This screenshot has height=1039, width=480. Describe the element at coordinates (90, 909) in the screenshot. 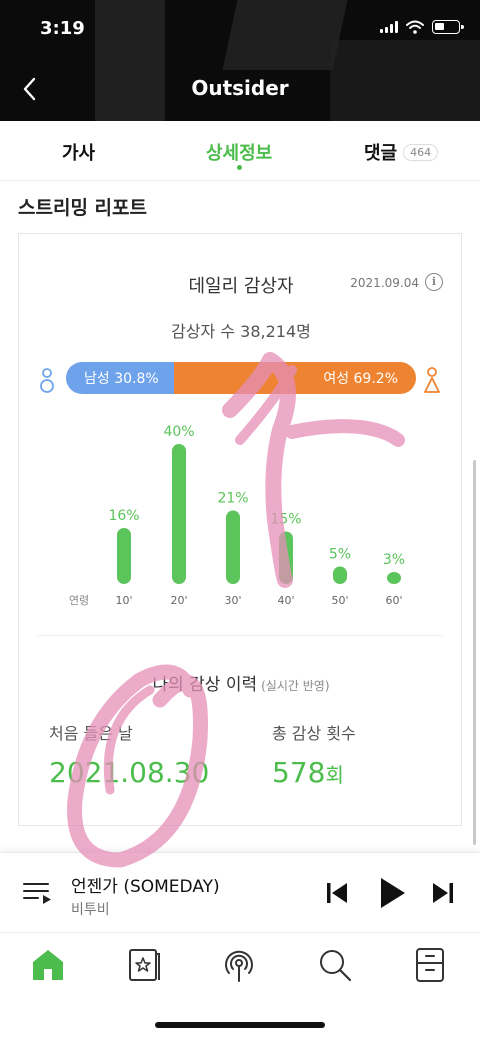

I see `track-artist: 비투비` at that location.